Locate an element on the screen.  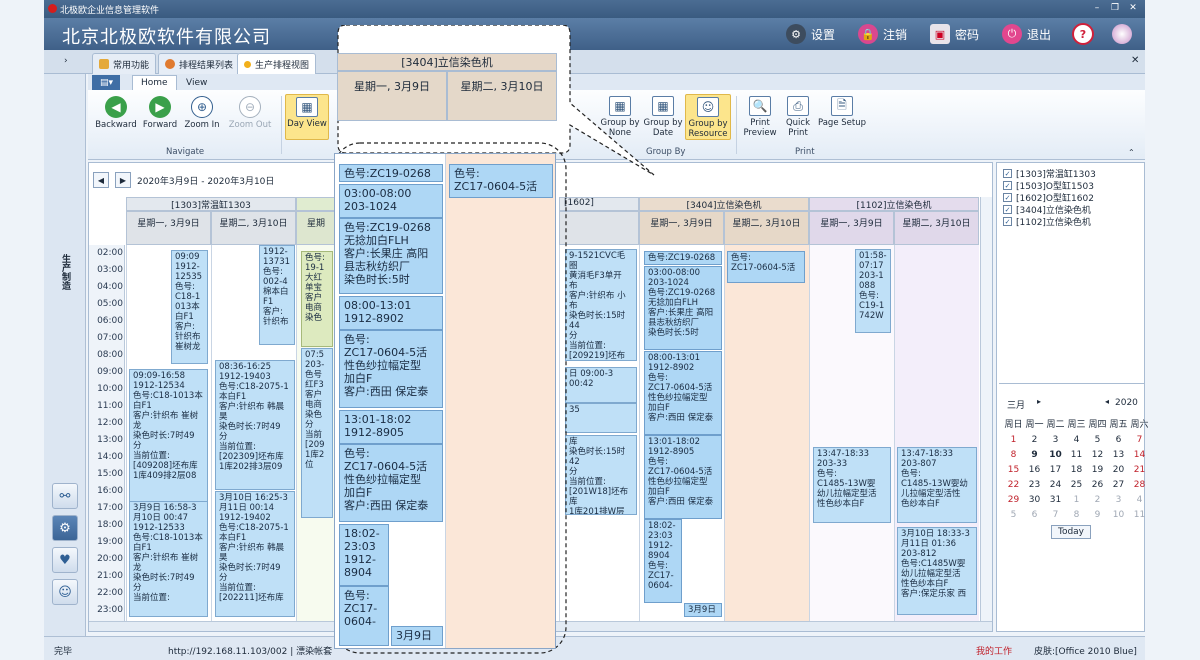
day-cell: 1 is located at coordinates (1076, 500).